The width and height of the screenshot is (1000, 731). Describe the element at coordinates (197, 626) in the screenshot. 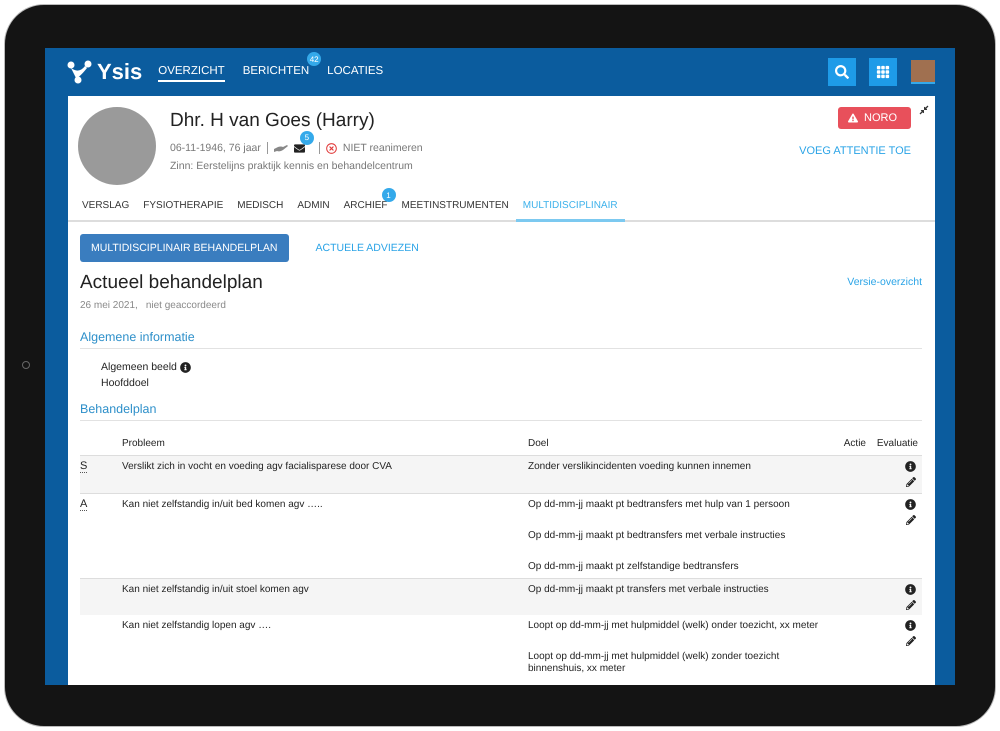

I see `table-cell-text: Kan niet zelfstandig lopen agv ….` at that location.